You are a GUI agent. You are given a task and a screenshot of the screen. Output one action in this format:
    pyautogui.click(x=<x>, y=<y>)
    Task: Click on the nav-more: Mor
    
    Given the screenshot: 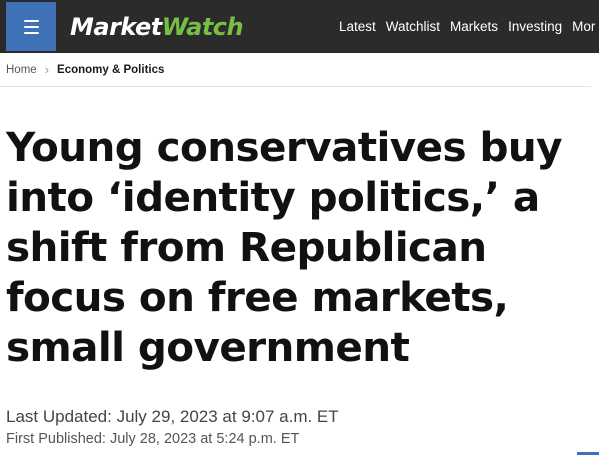 What is the action you would take?
    pyautogui.click(x=583, y=26)
    